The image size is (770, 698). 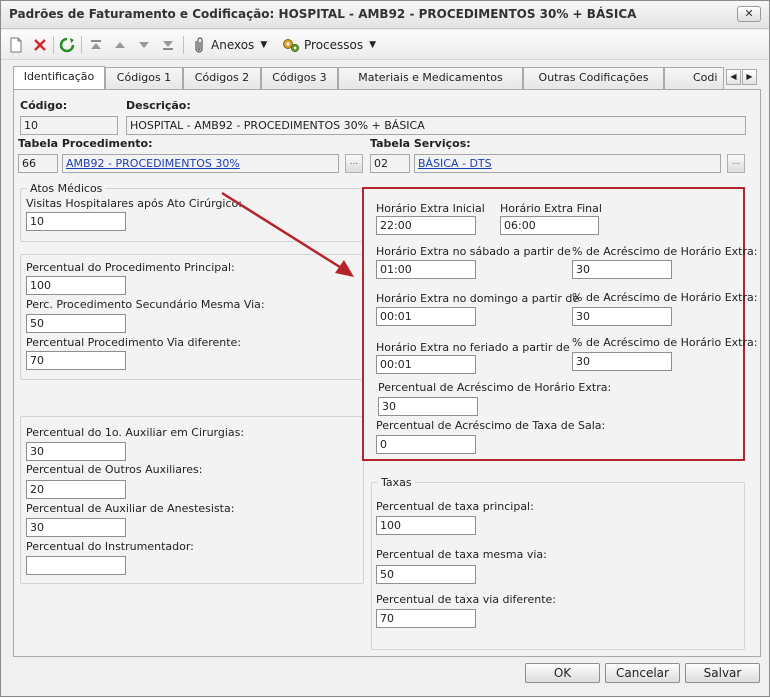 I want to click on sabado-acrescimo-input: 30, so click(x=622, y=269).